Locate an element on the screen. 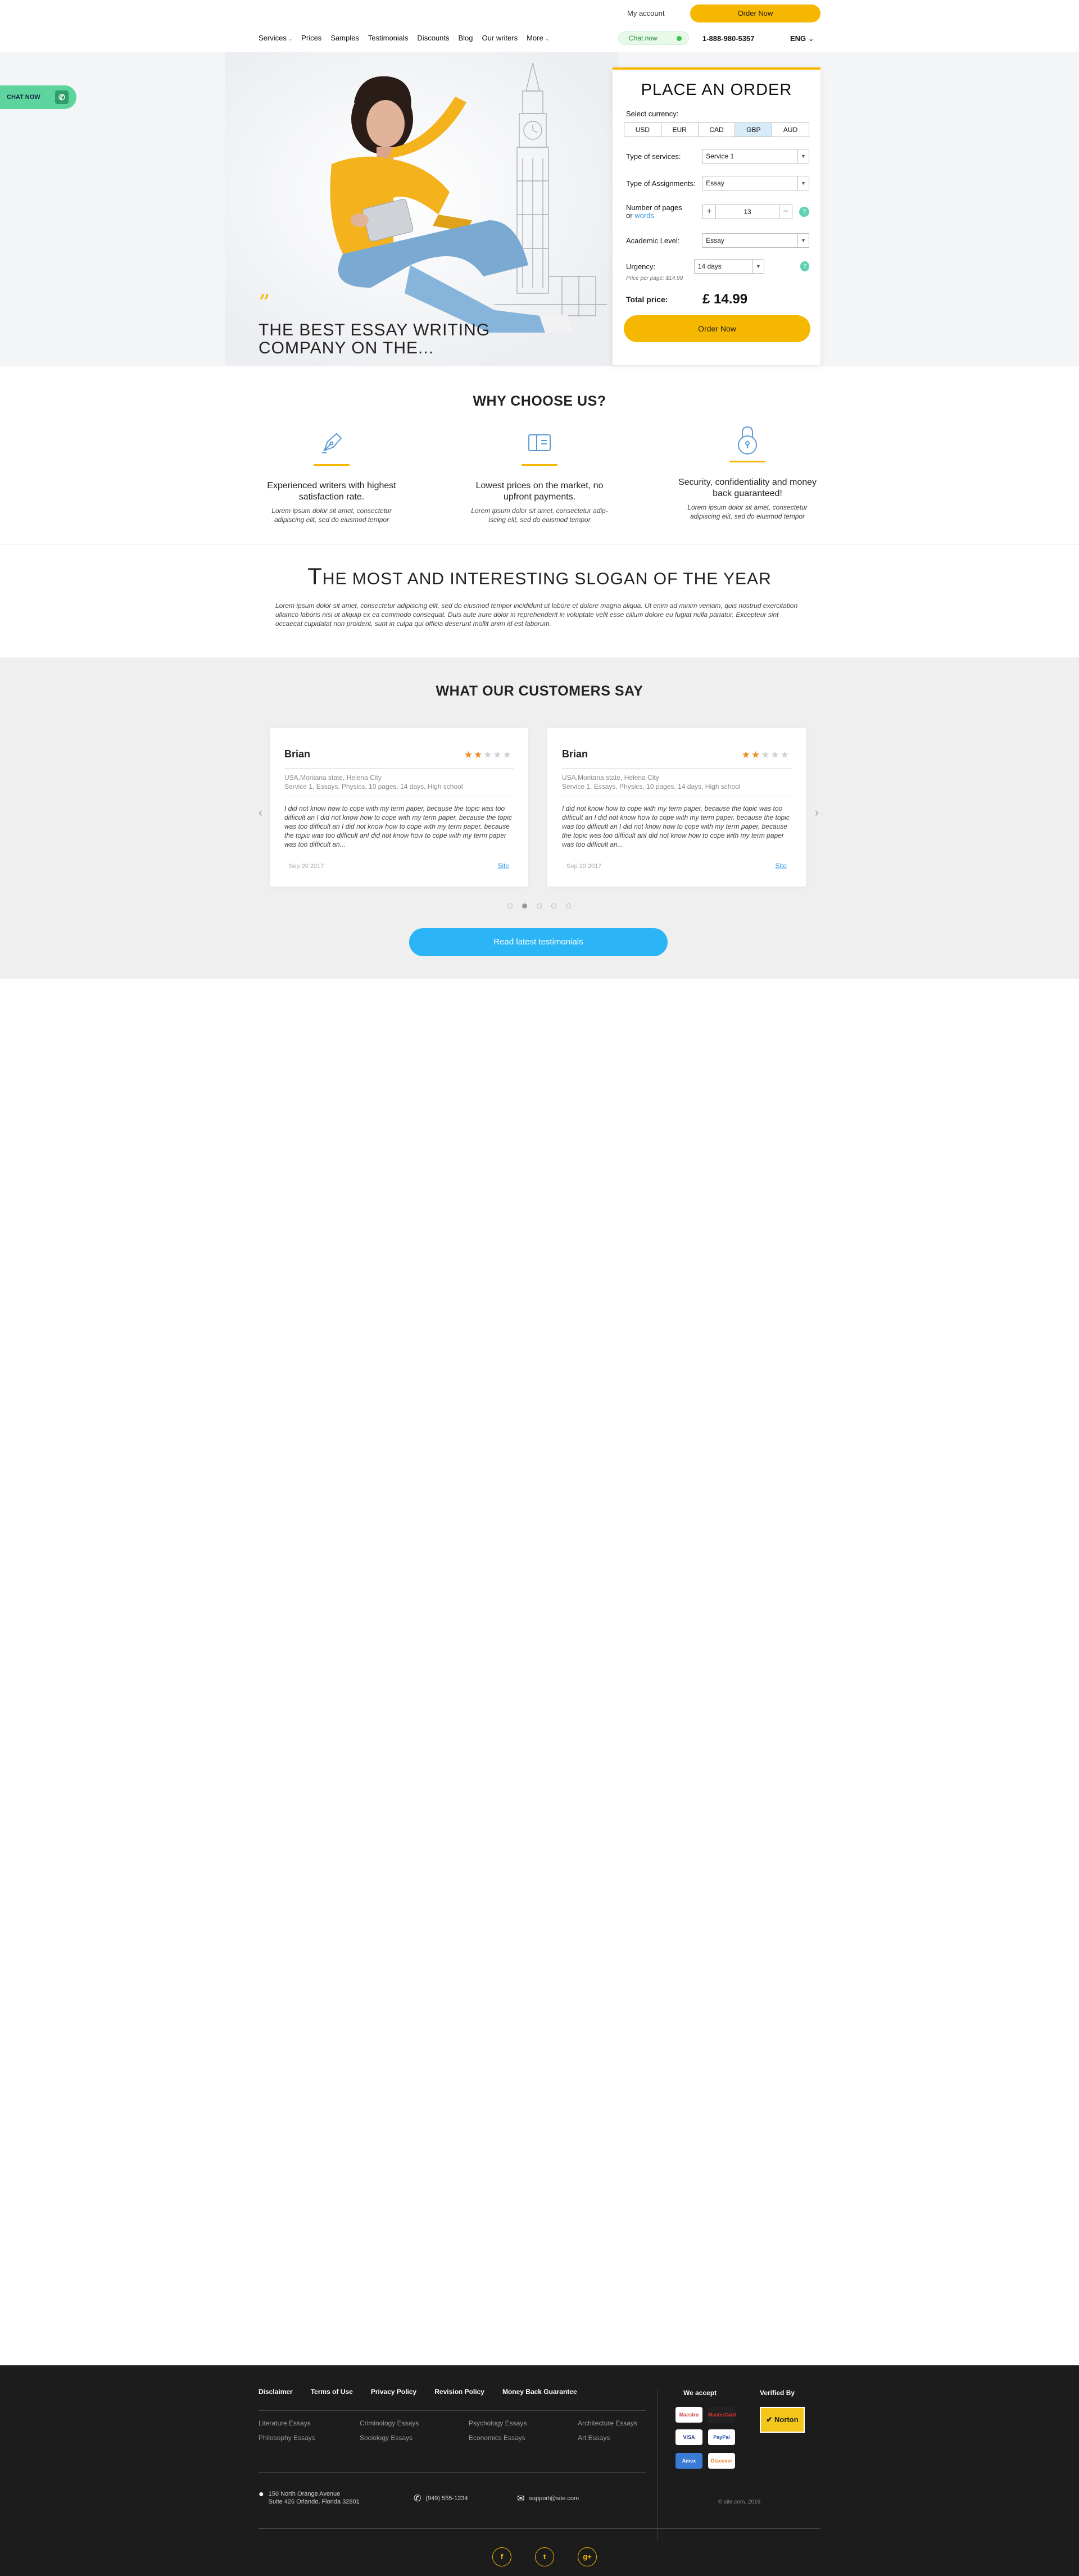 This screenshot has height=2576, width=1079. padlock-icon is located at coordinates (748, 440).